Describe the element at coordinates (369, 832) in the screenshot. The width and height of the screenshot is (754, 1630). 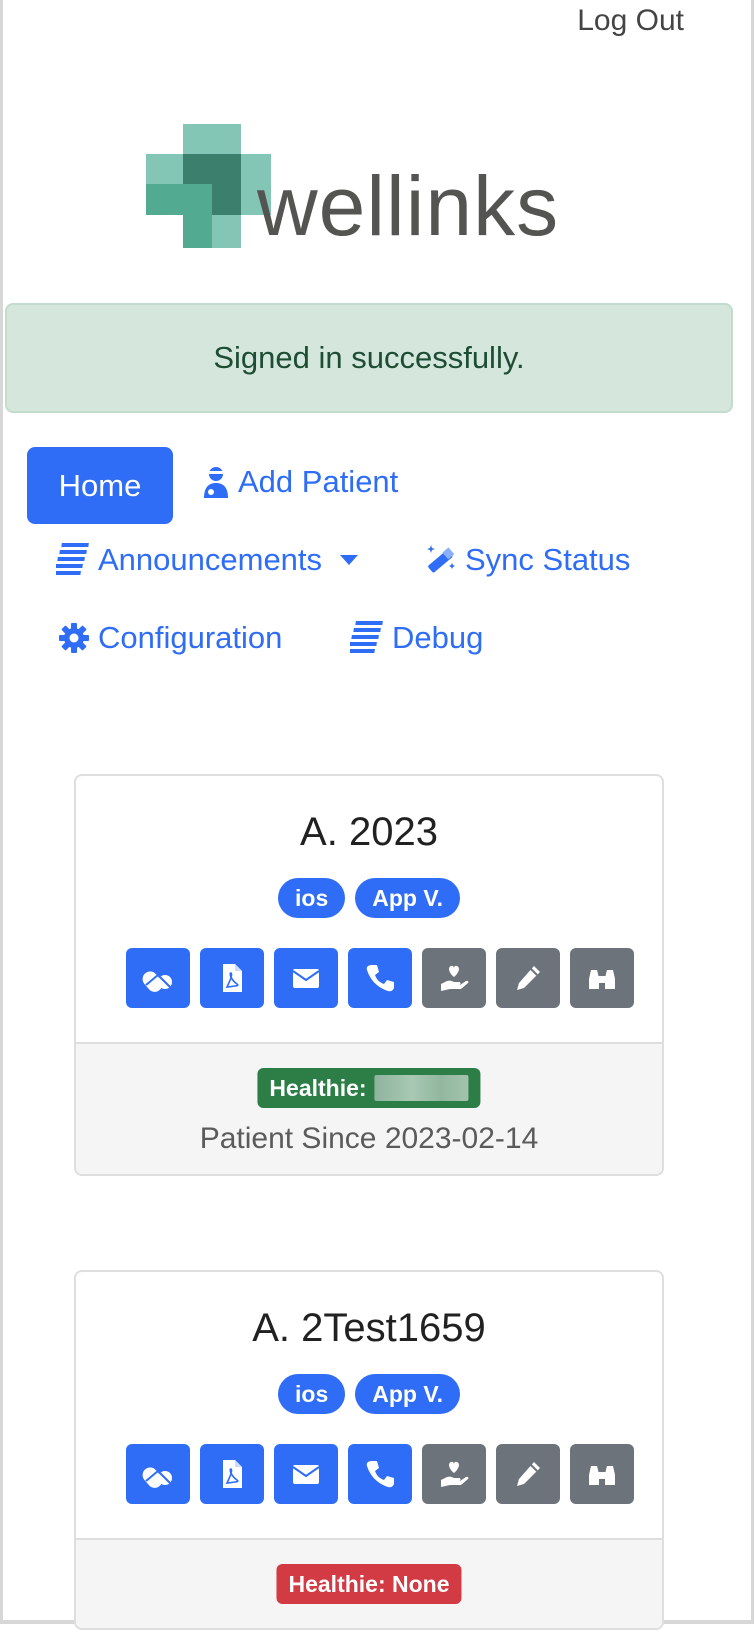
I see `patient-name: A. 2023` at that location.